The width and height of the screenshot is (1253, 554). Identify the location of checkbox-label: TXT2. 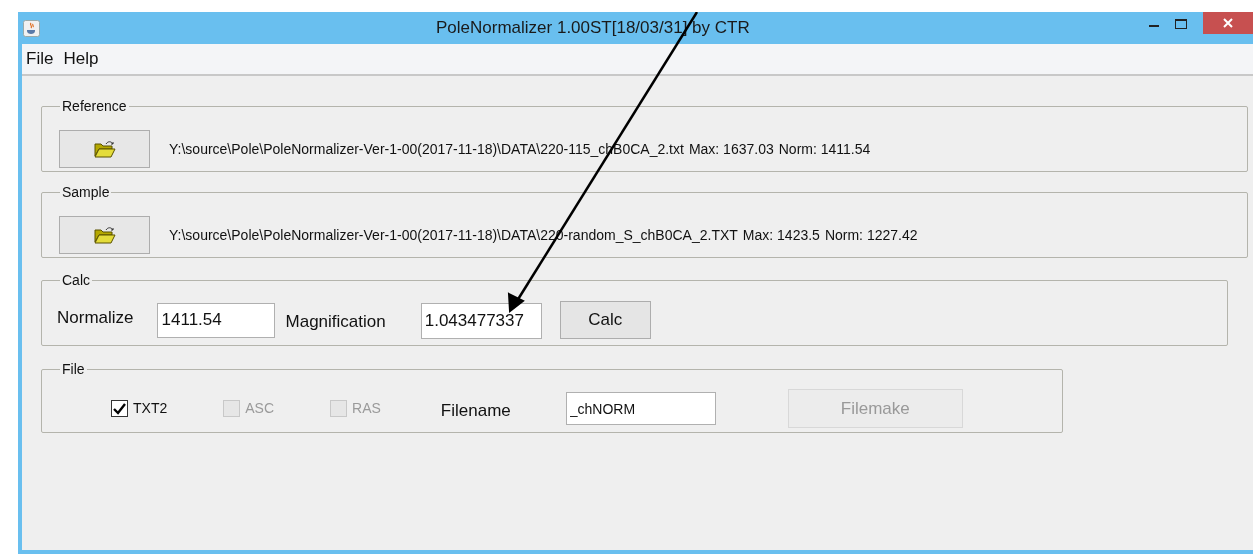
(150, 408).